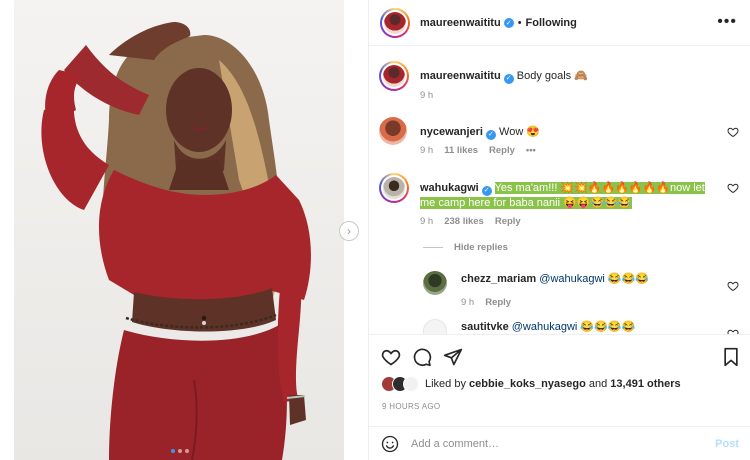 The width and height of the screenshot is (750, 460). I want to click on emoji-icon, so click(390, 444).